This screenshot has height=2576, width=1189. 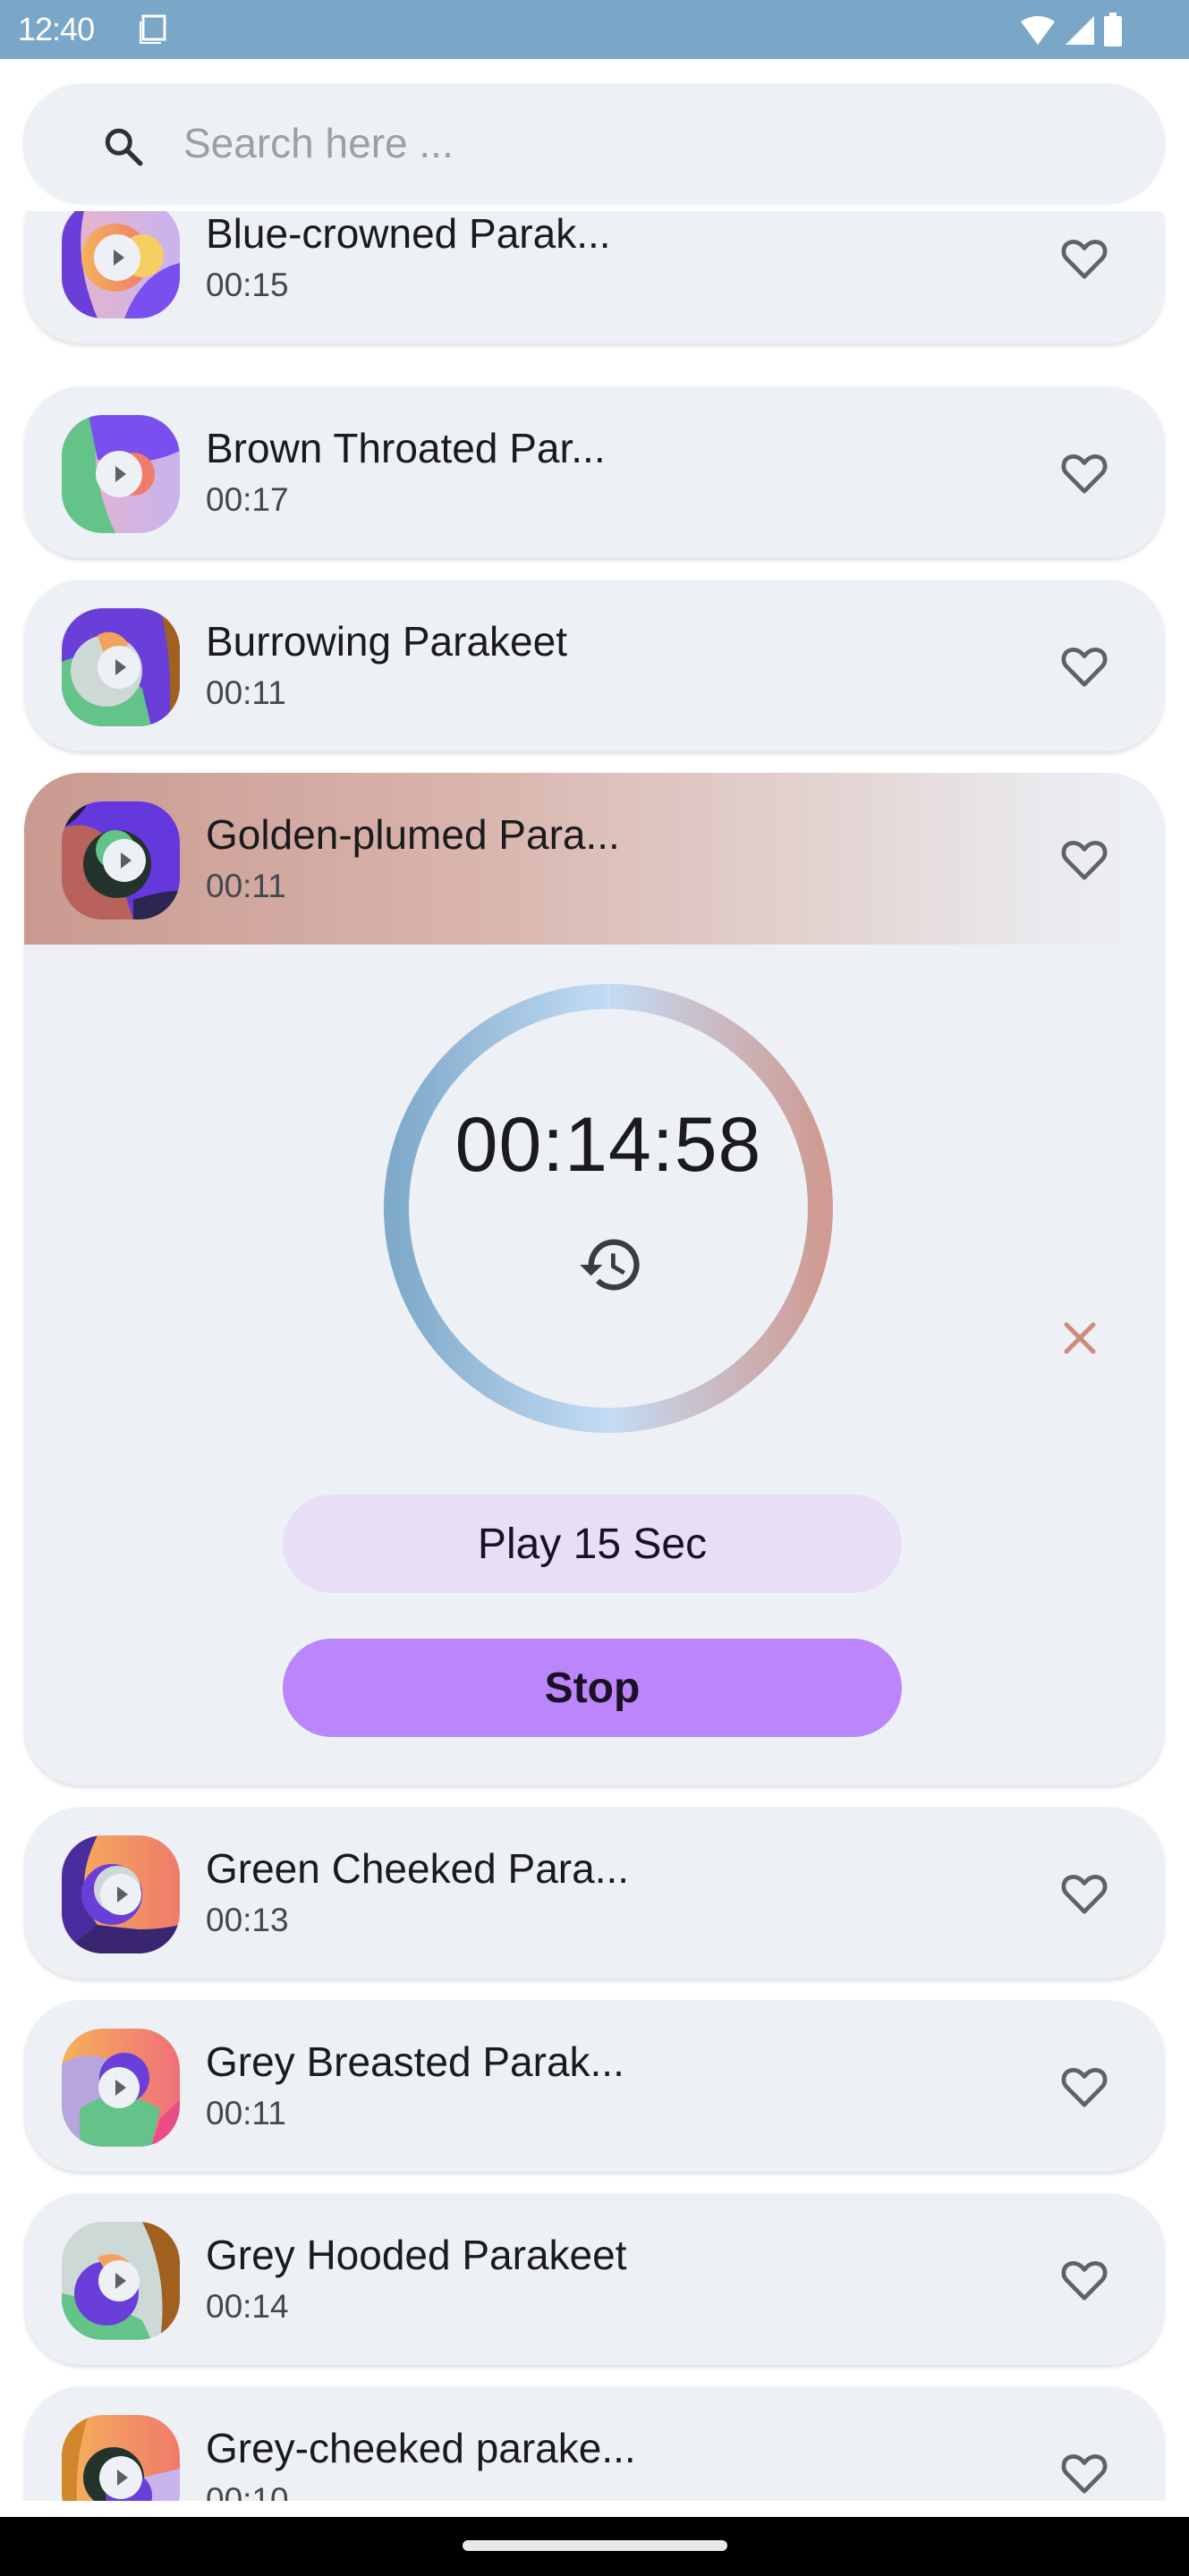 I want to click on wifi-icon, so click(x=1038, y=30).